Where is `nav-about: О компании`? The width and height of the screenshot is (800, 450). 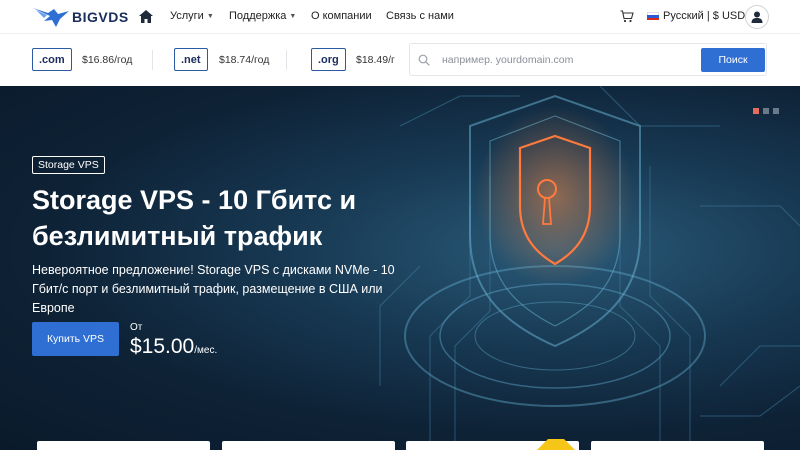 nav-about: О компании is located at coordinates (341, 16).